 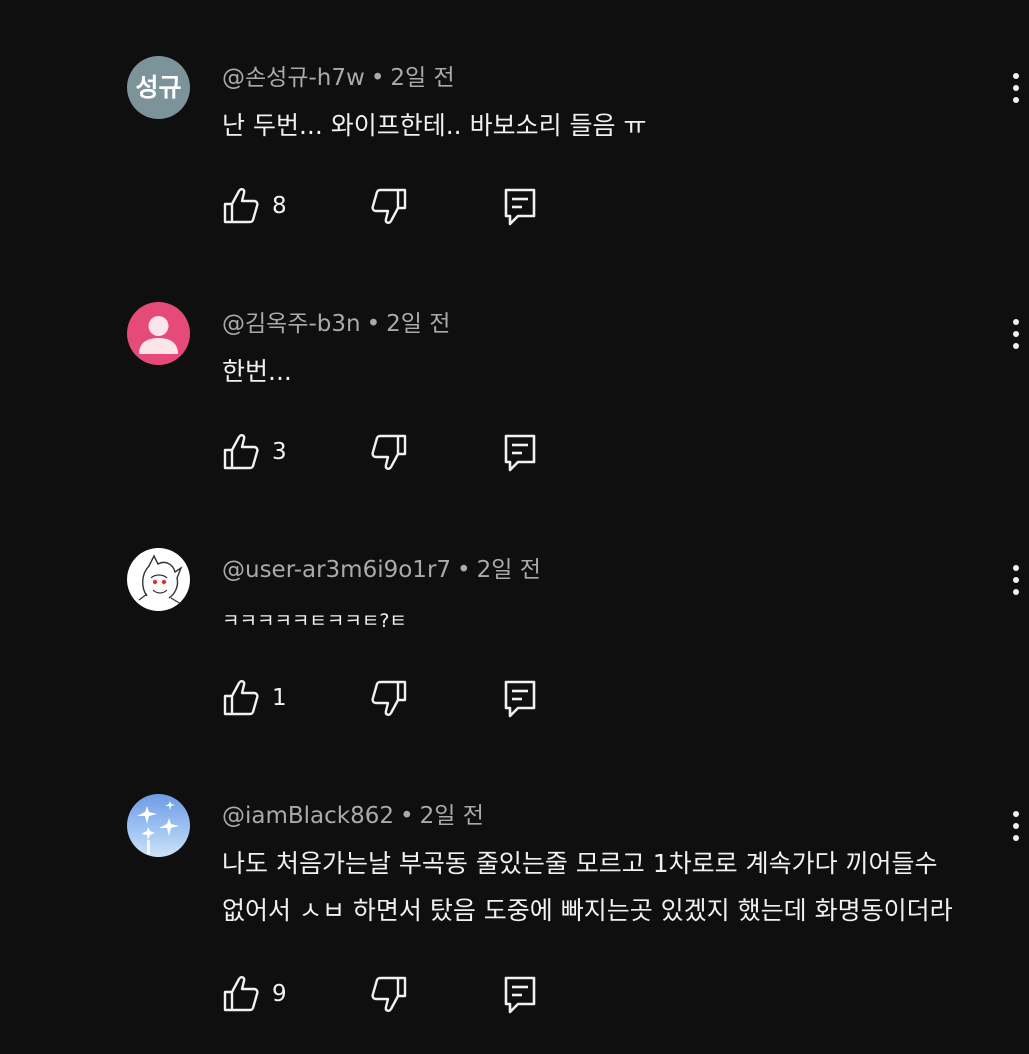 I want to click on avatar: 성규, so click(x=158, y=87).